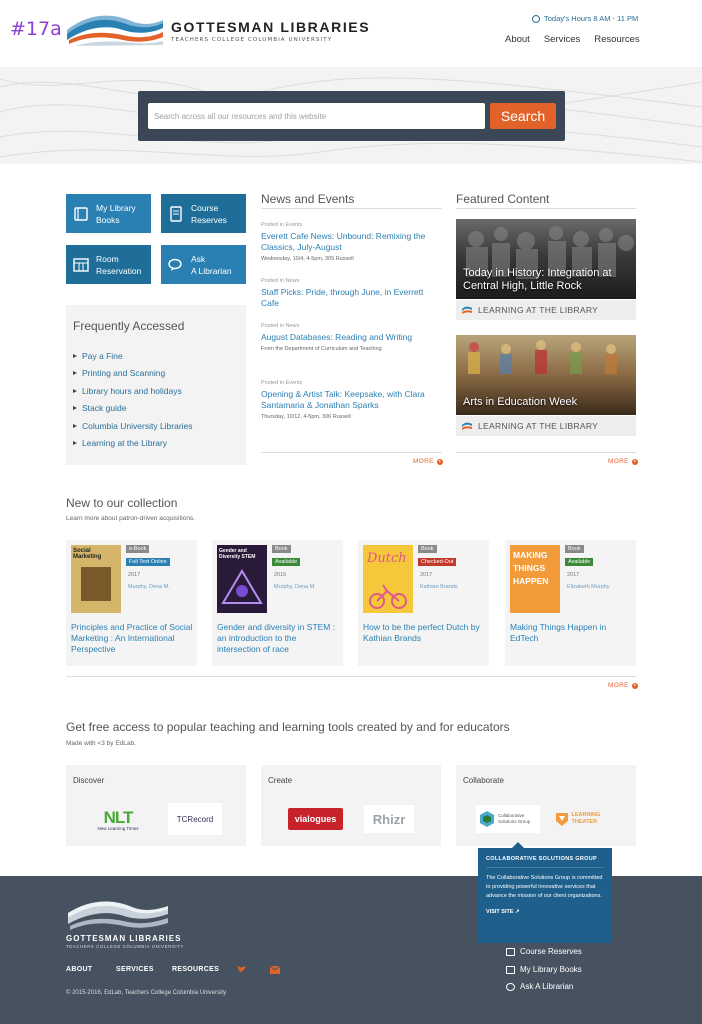  What do you see at coordinates (531, 568) in the screenshot?
I see `cover-text: MAKING THINGS HAPPEN` at bounding box center [531, 568].